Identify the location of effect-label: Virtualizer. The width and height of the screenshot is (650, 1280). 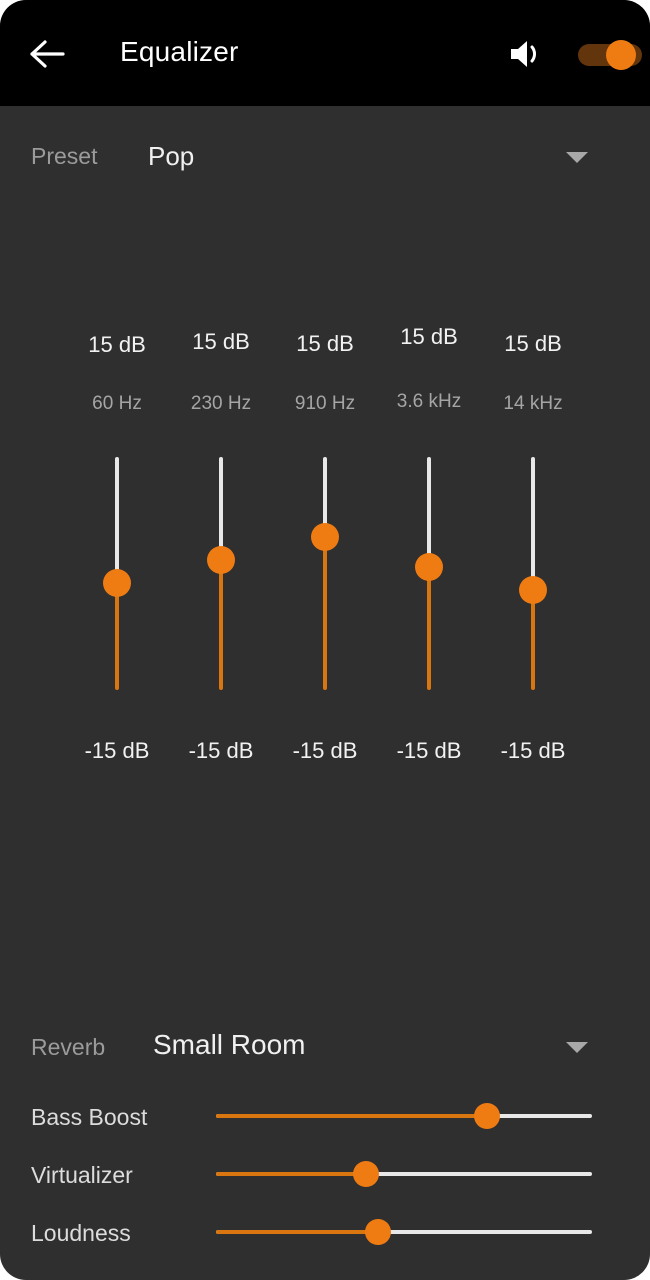
(82, 1175).